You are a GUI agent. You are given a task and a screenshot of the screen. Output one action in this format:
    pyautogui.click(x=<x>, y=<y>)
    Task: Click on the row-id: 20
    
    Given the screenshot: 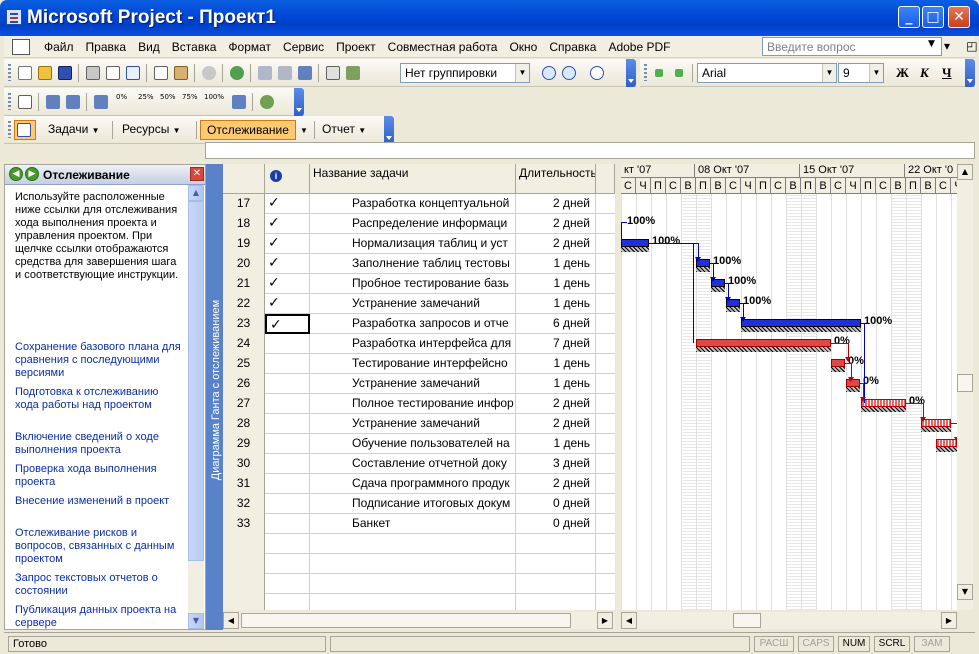 What is the action you would take?
    pyautogui.click(x=244, y=264)
    